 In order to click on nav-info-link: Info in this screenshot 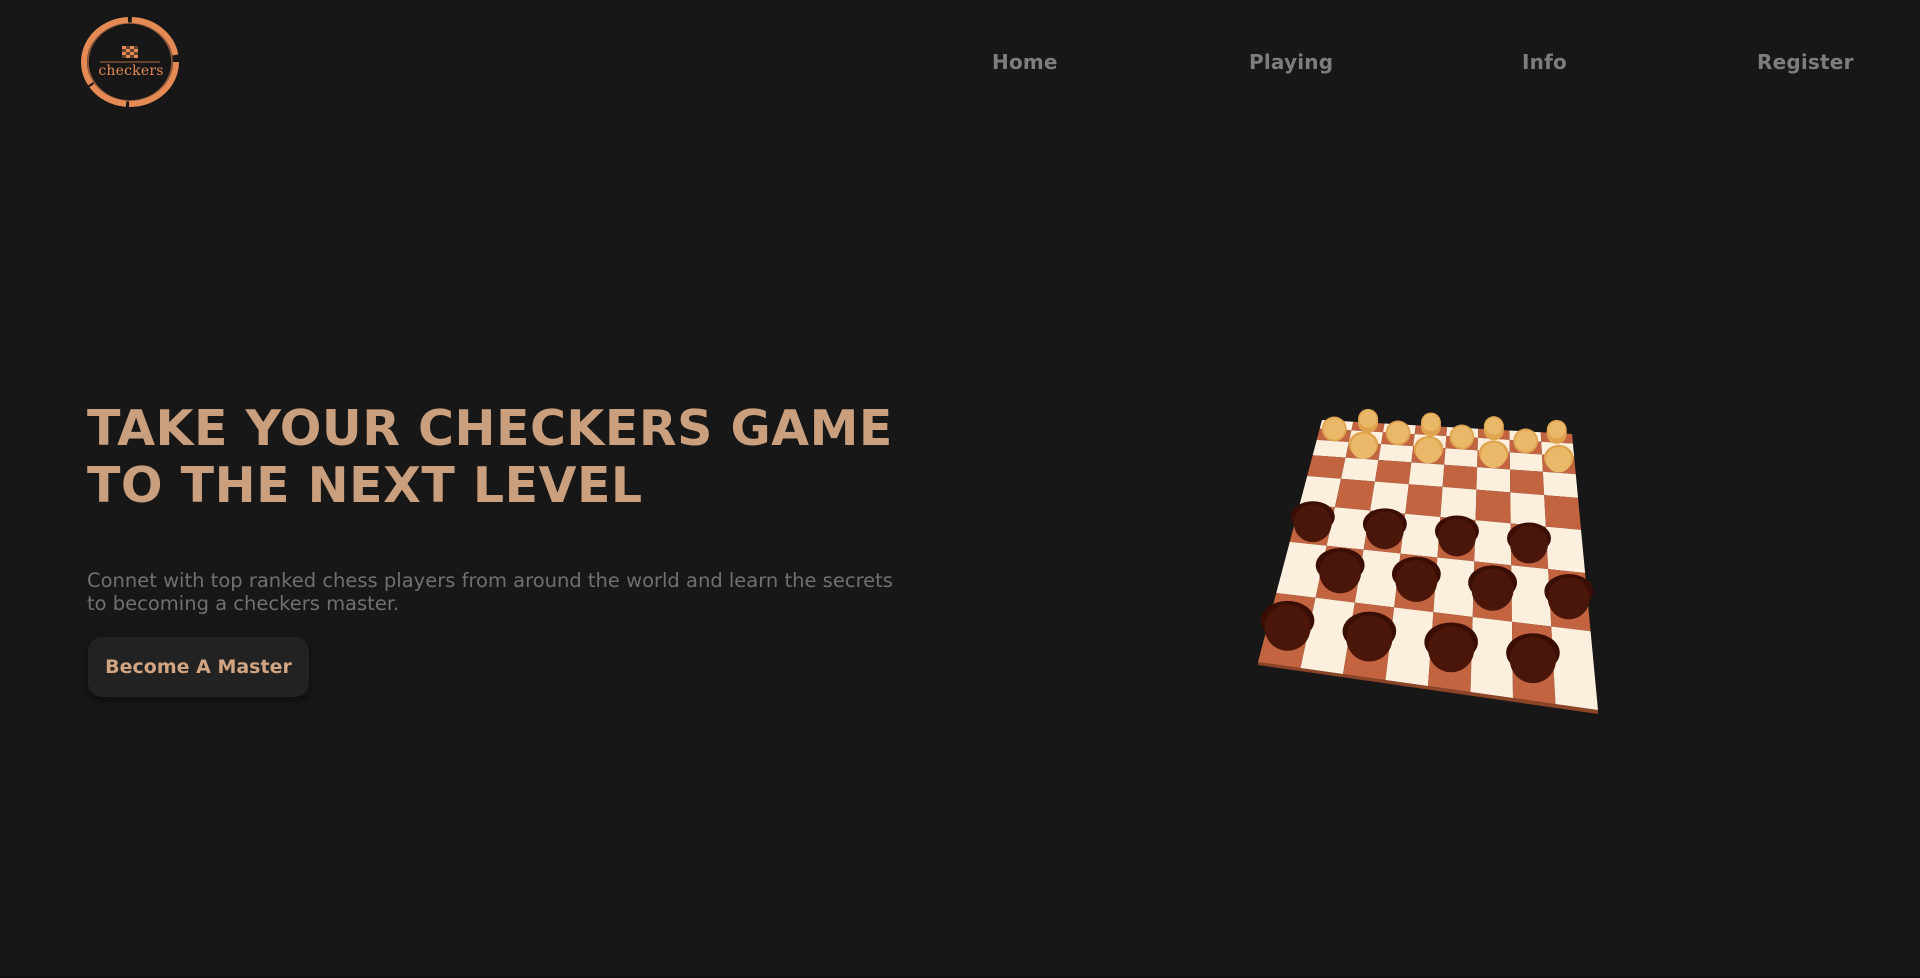, I will do `click(1544, 62)`.